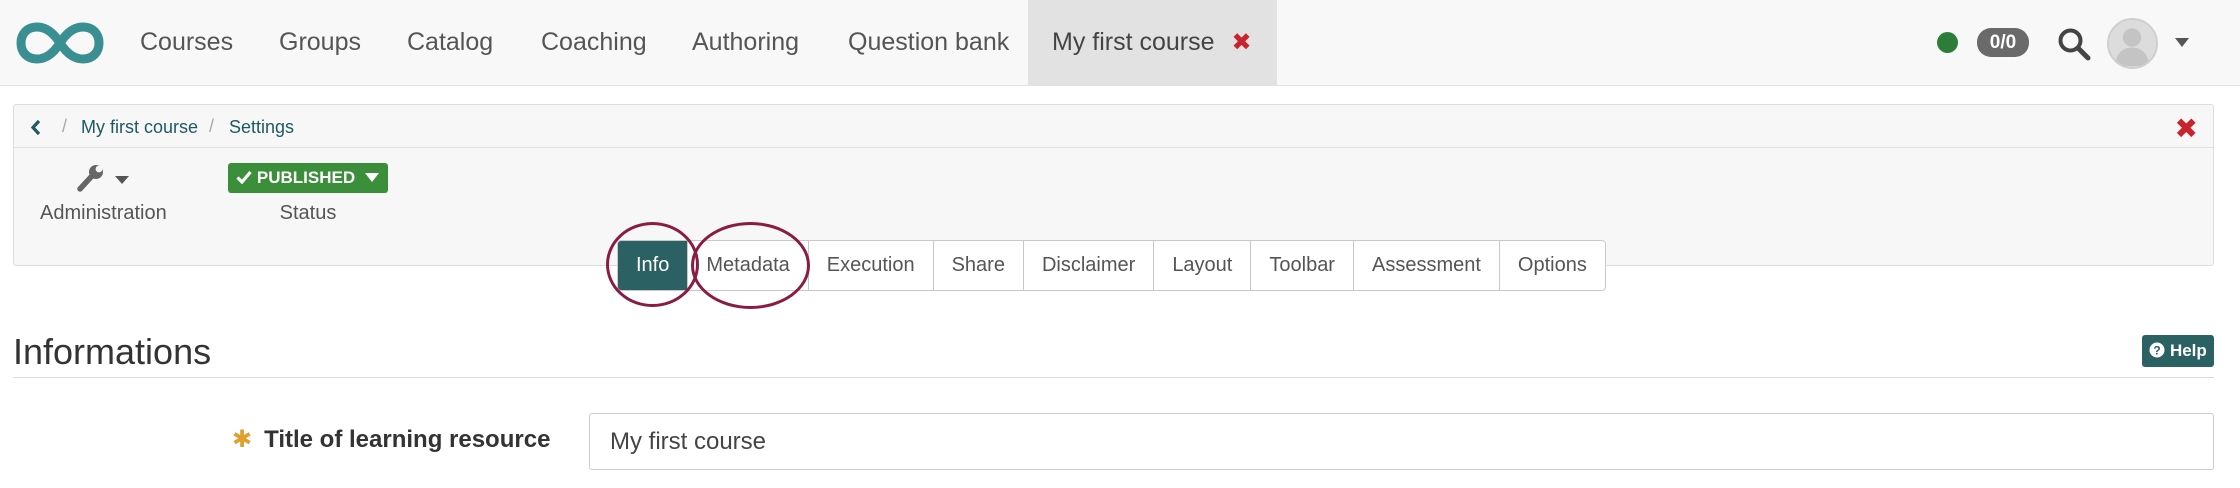 This screenshot has width=2240, height=488. Describe the element at coordinates (103, 194) in the screenshot. I see `administration-menu: Administration` at that location.